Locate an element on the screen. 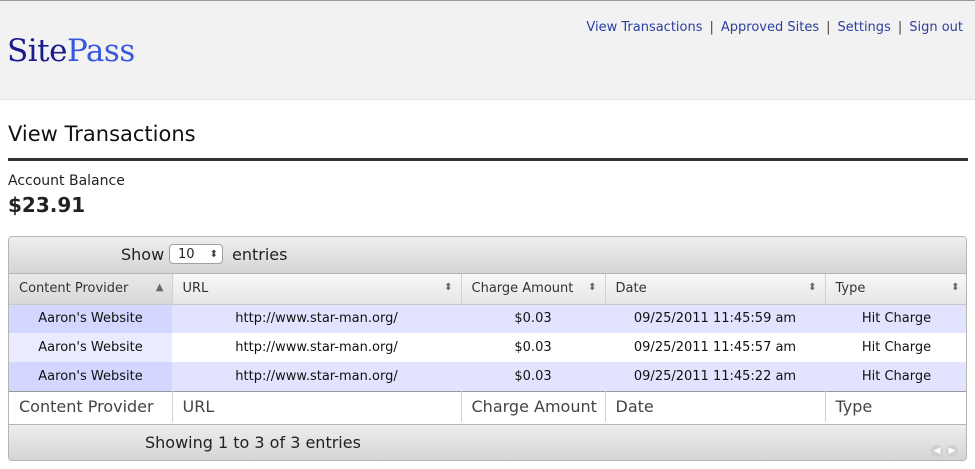 This screenshot has height=469, width=975. table-toolbar: Show 10 ⬍ entries is located at coordinates (487, 255).